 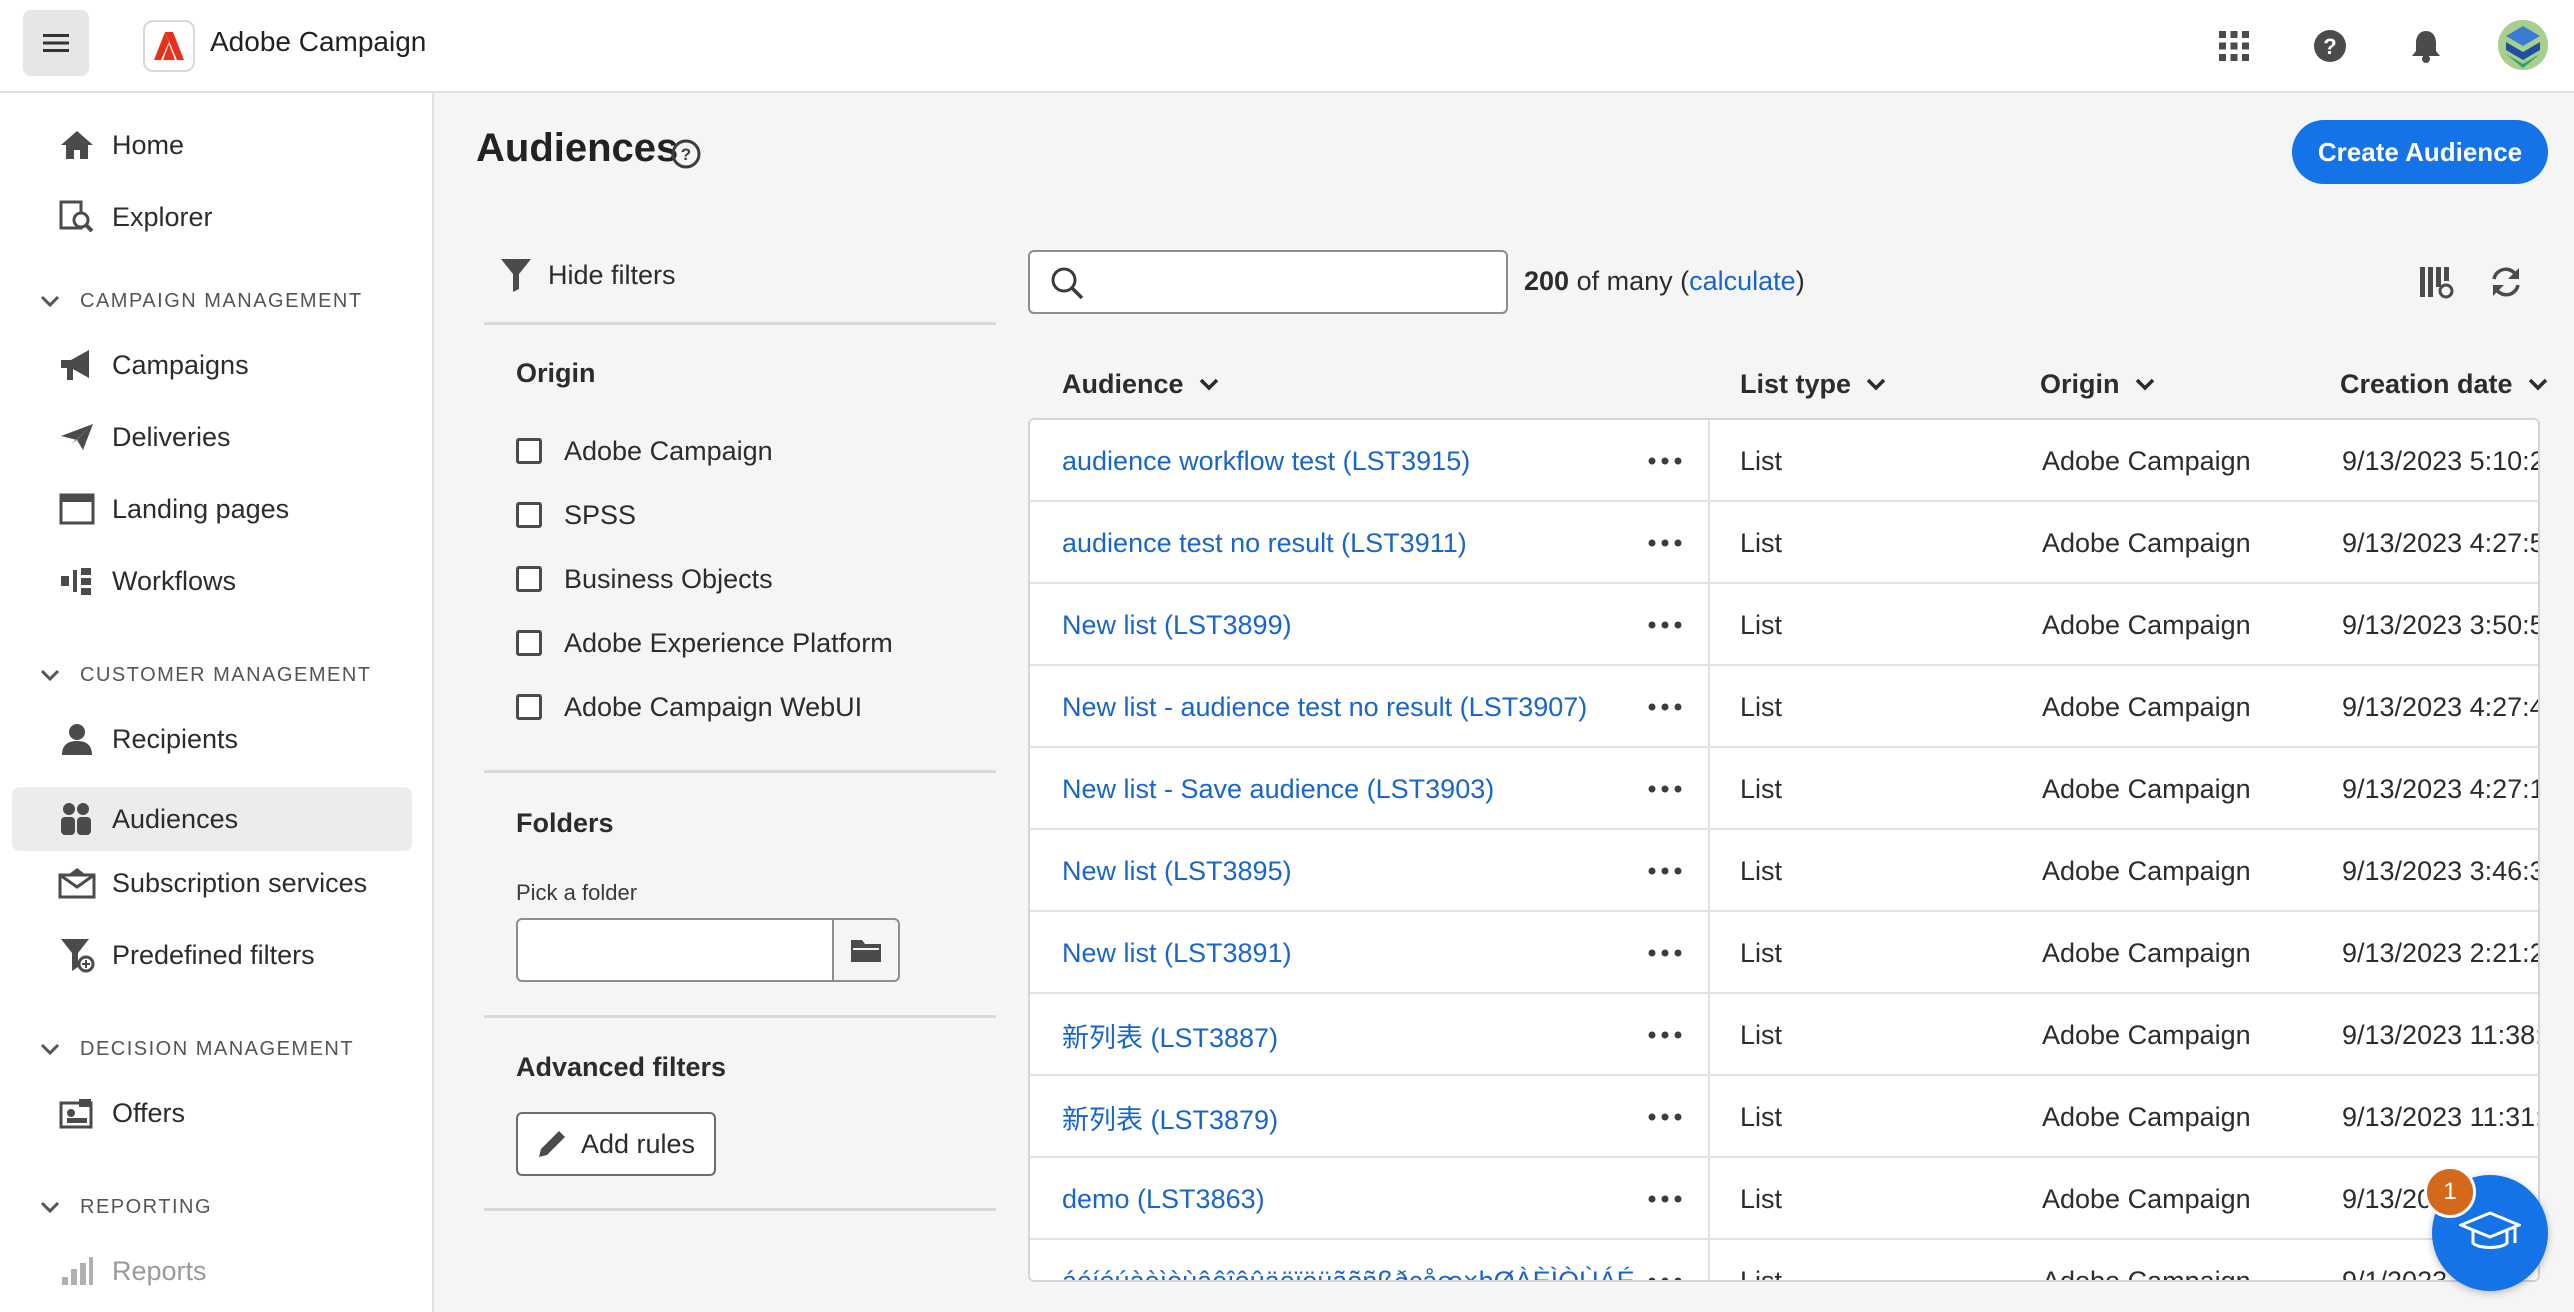 What do you see at coordinates (212, 217) in the screenshot?
I see `sidebar-item-explorer: Explorer` at bounding box center [212, 217].